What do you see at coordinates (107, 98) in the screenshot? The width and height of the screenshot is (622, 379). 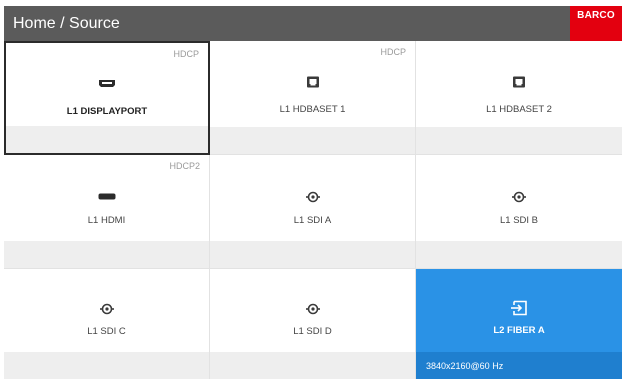 I see `source-tile-l1-displayport: HDCP L1 DISPLAYPORT` at bounding box center [107, 98].